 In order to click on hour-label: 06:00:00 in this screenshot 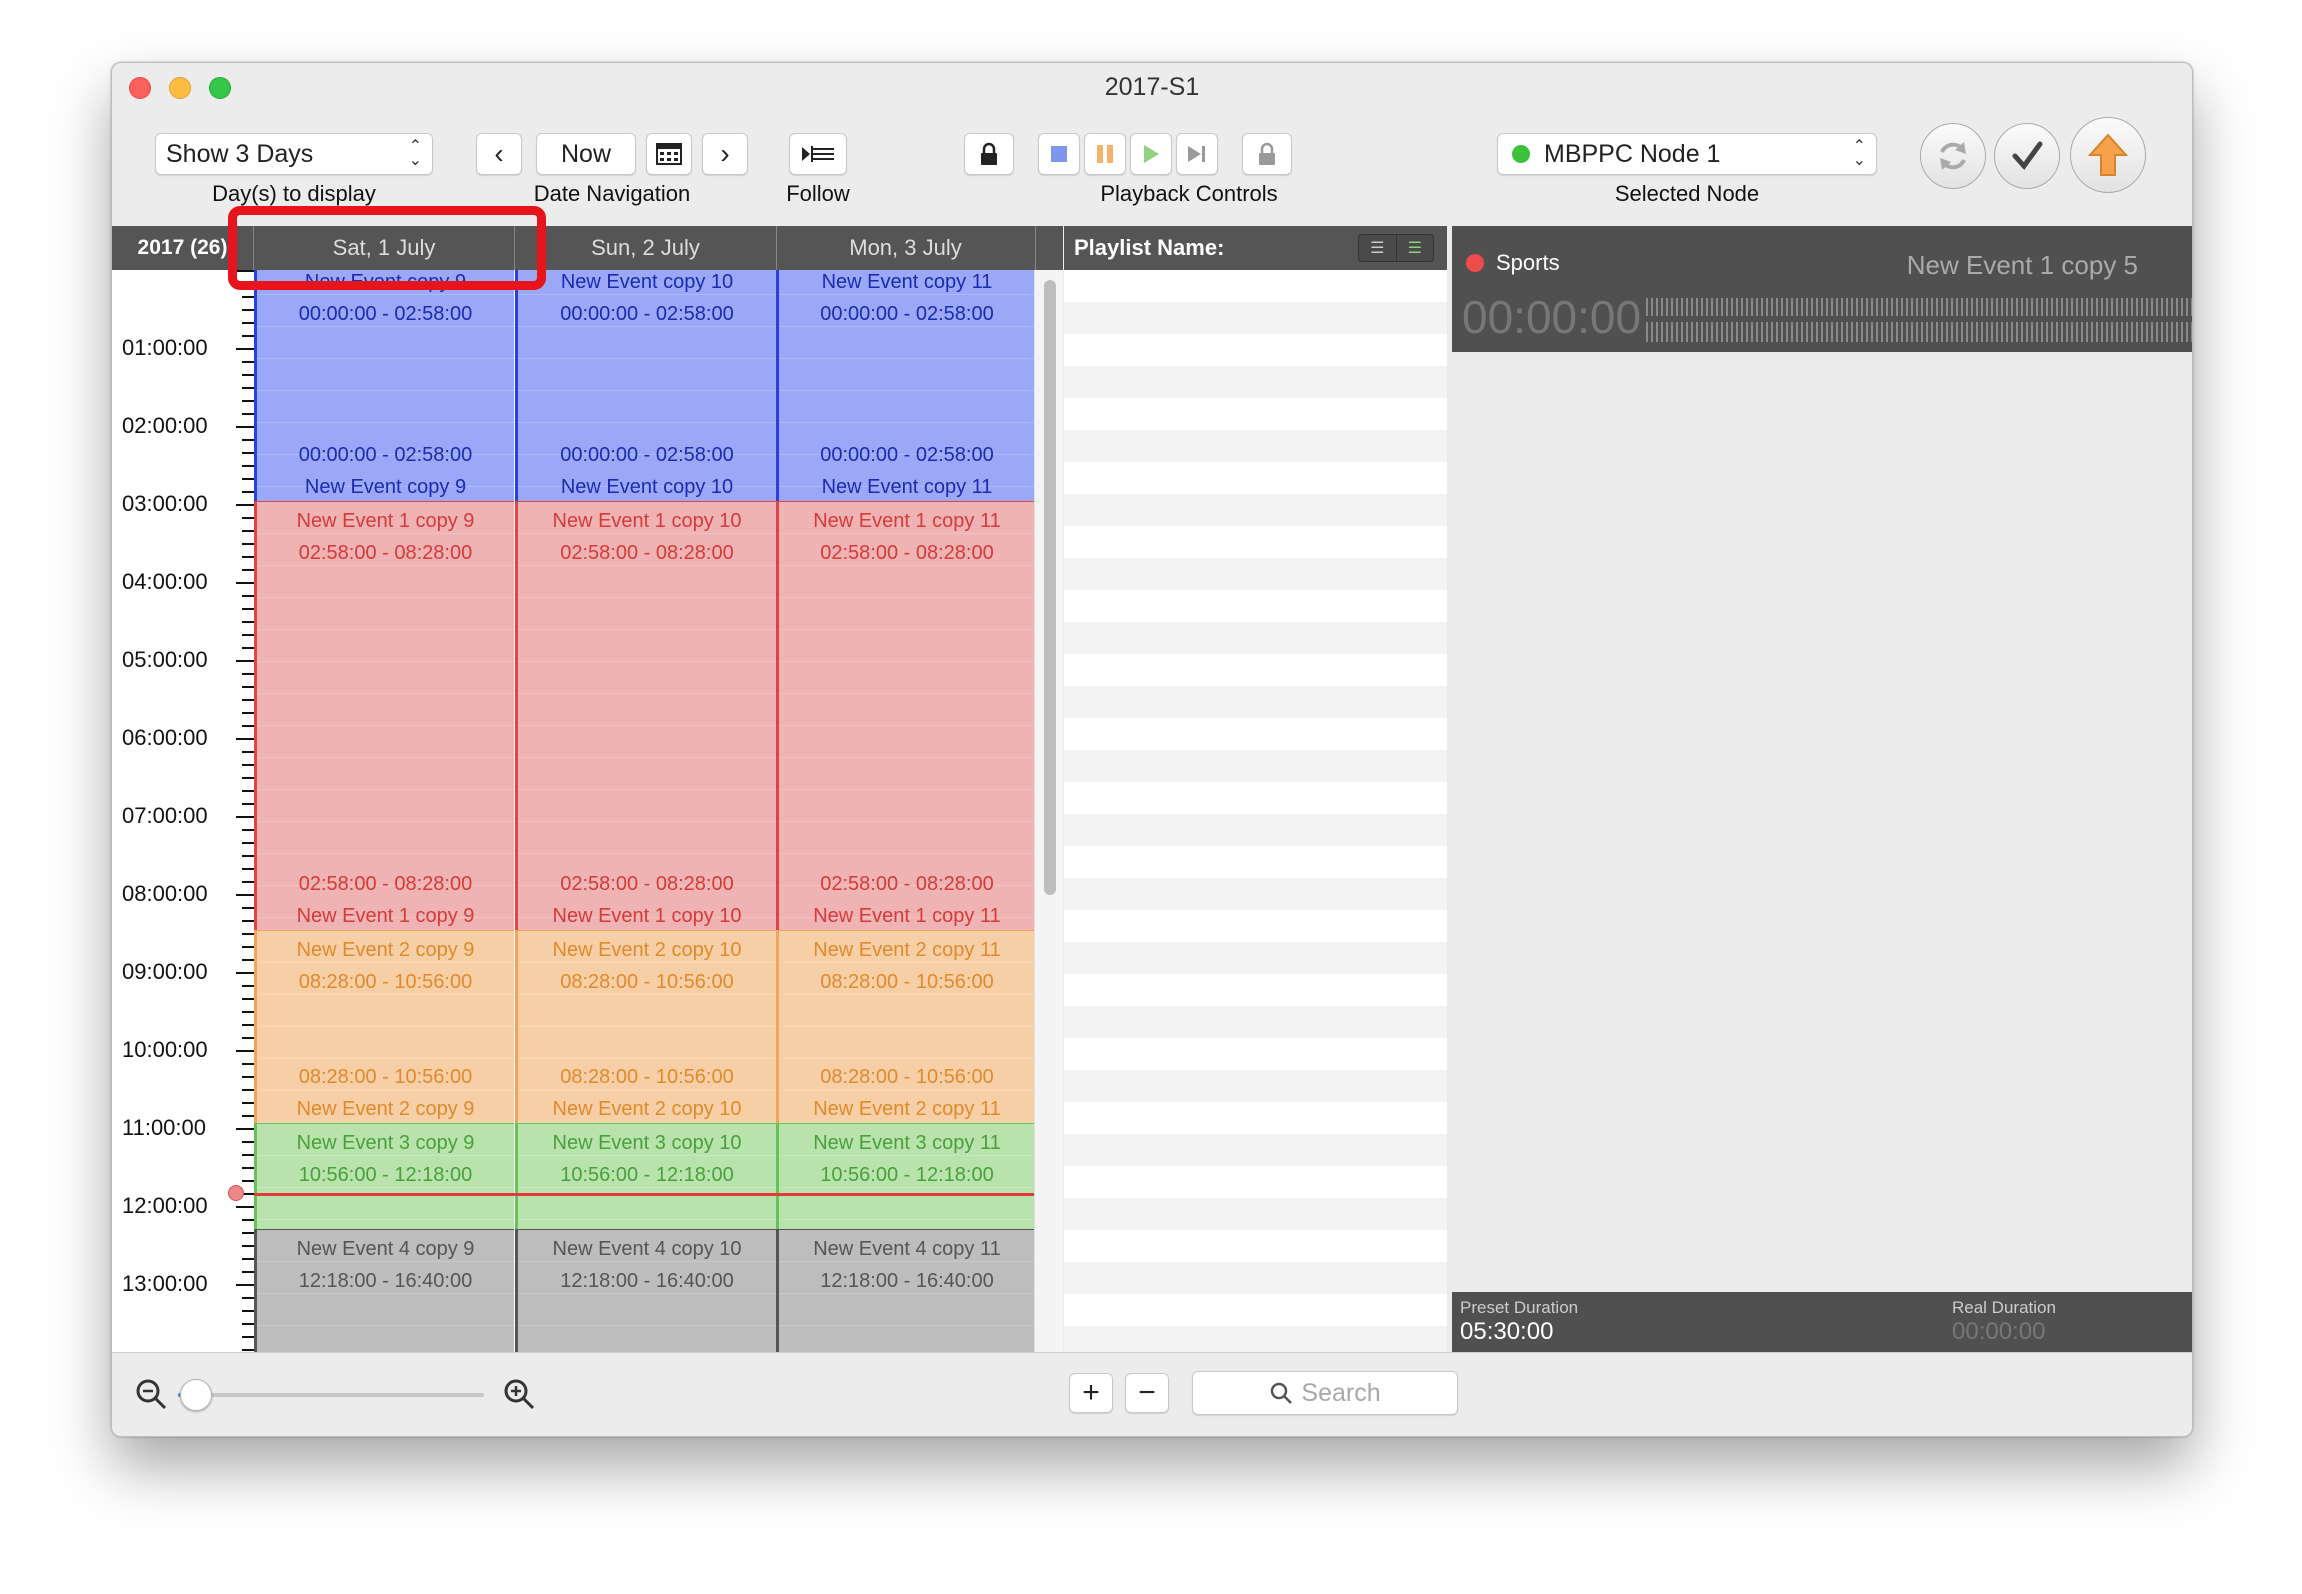, I will do `click(165, 737)`.